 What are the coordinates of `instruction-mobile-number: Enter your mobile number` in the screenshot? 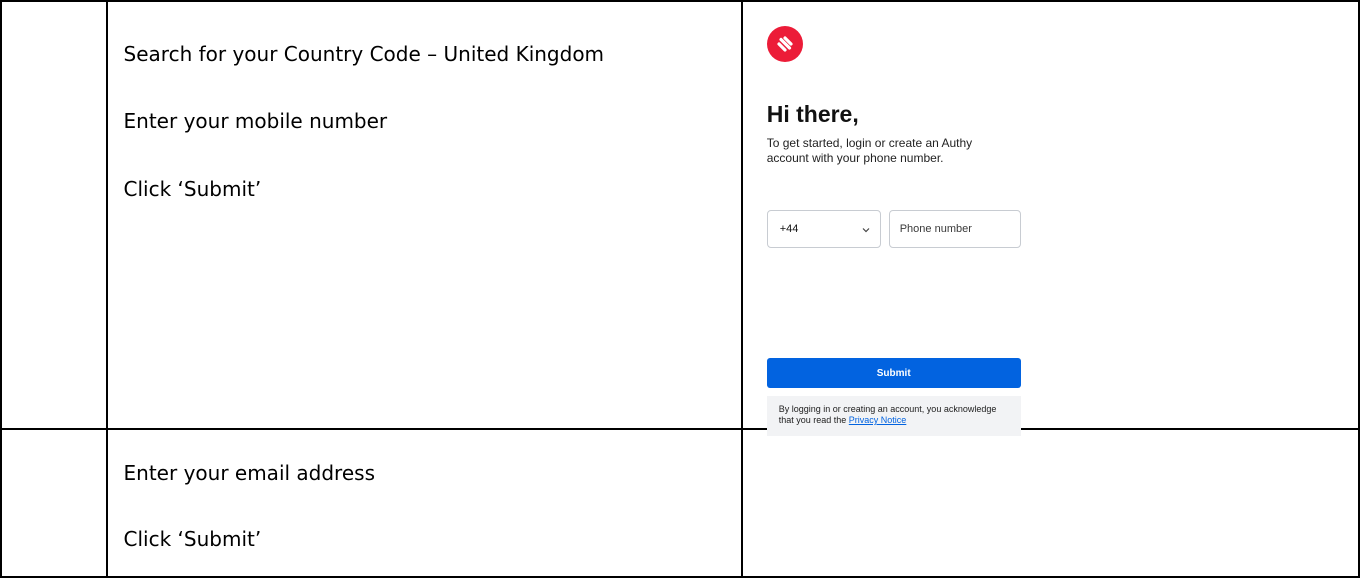 It's located at (255, 121).